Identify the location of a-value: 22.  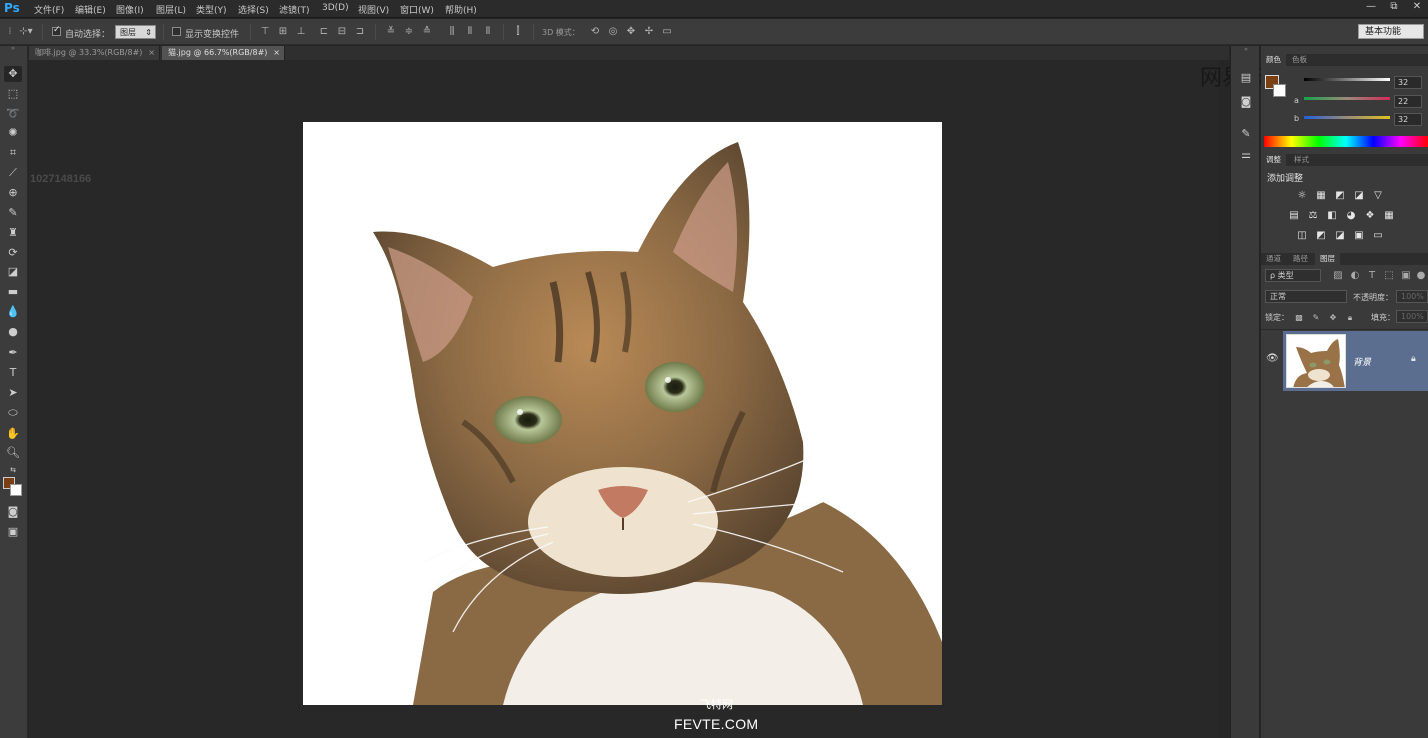
(1408, 101).